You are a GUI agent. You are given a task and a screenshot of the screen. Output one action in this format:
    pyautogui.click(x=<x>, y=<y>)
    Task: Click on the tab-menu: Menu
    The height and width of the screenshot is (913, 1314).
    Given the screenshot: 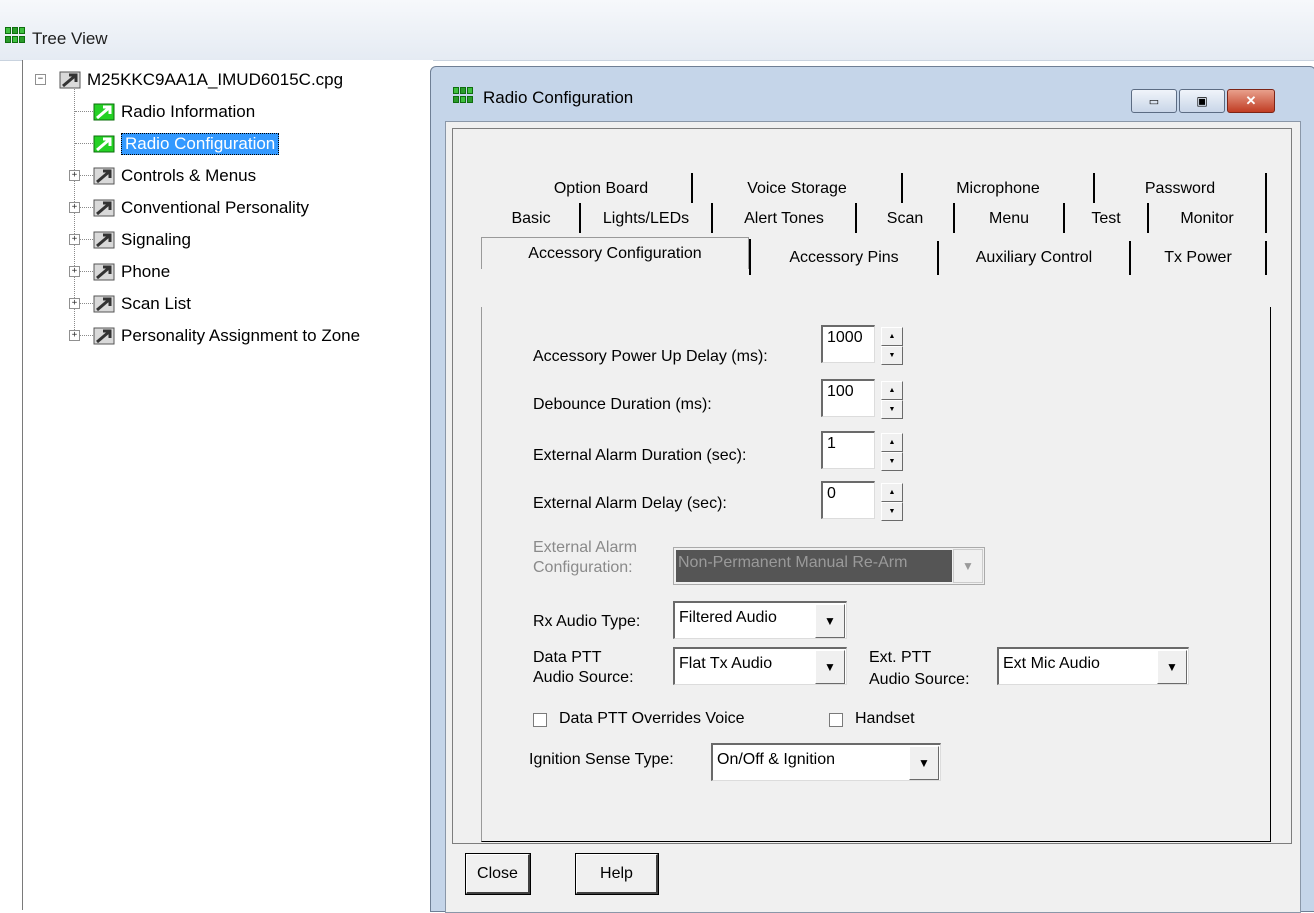 What is the action you would take?
    pyautogui.click(x=1009, y=219)
    